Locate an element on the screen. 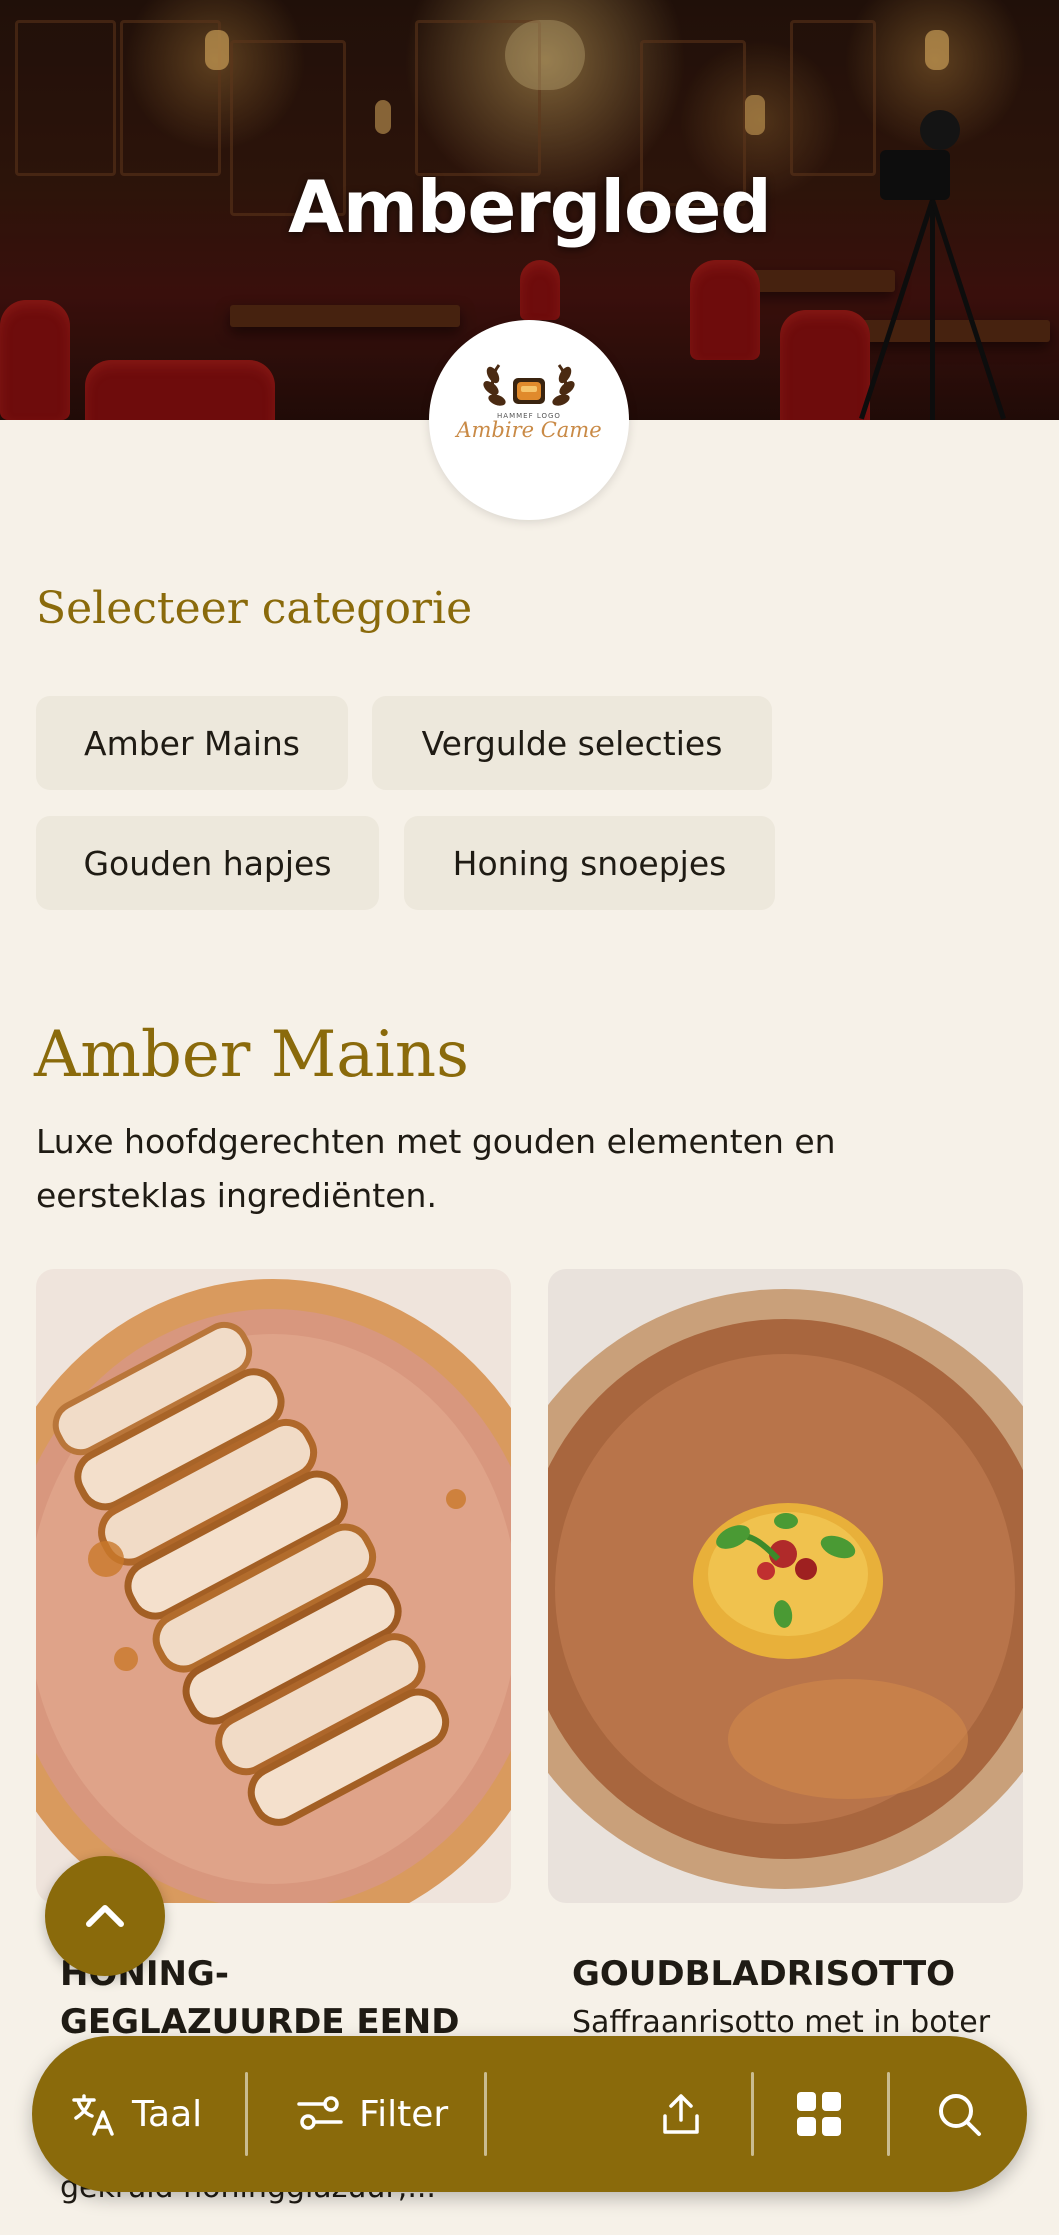  sliders-icon is located at coordinates (320, 2113).